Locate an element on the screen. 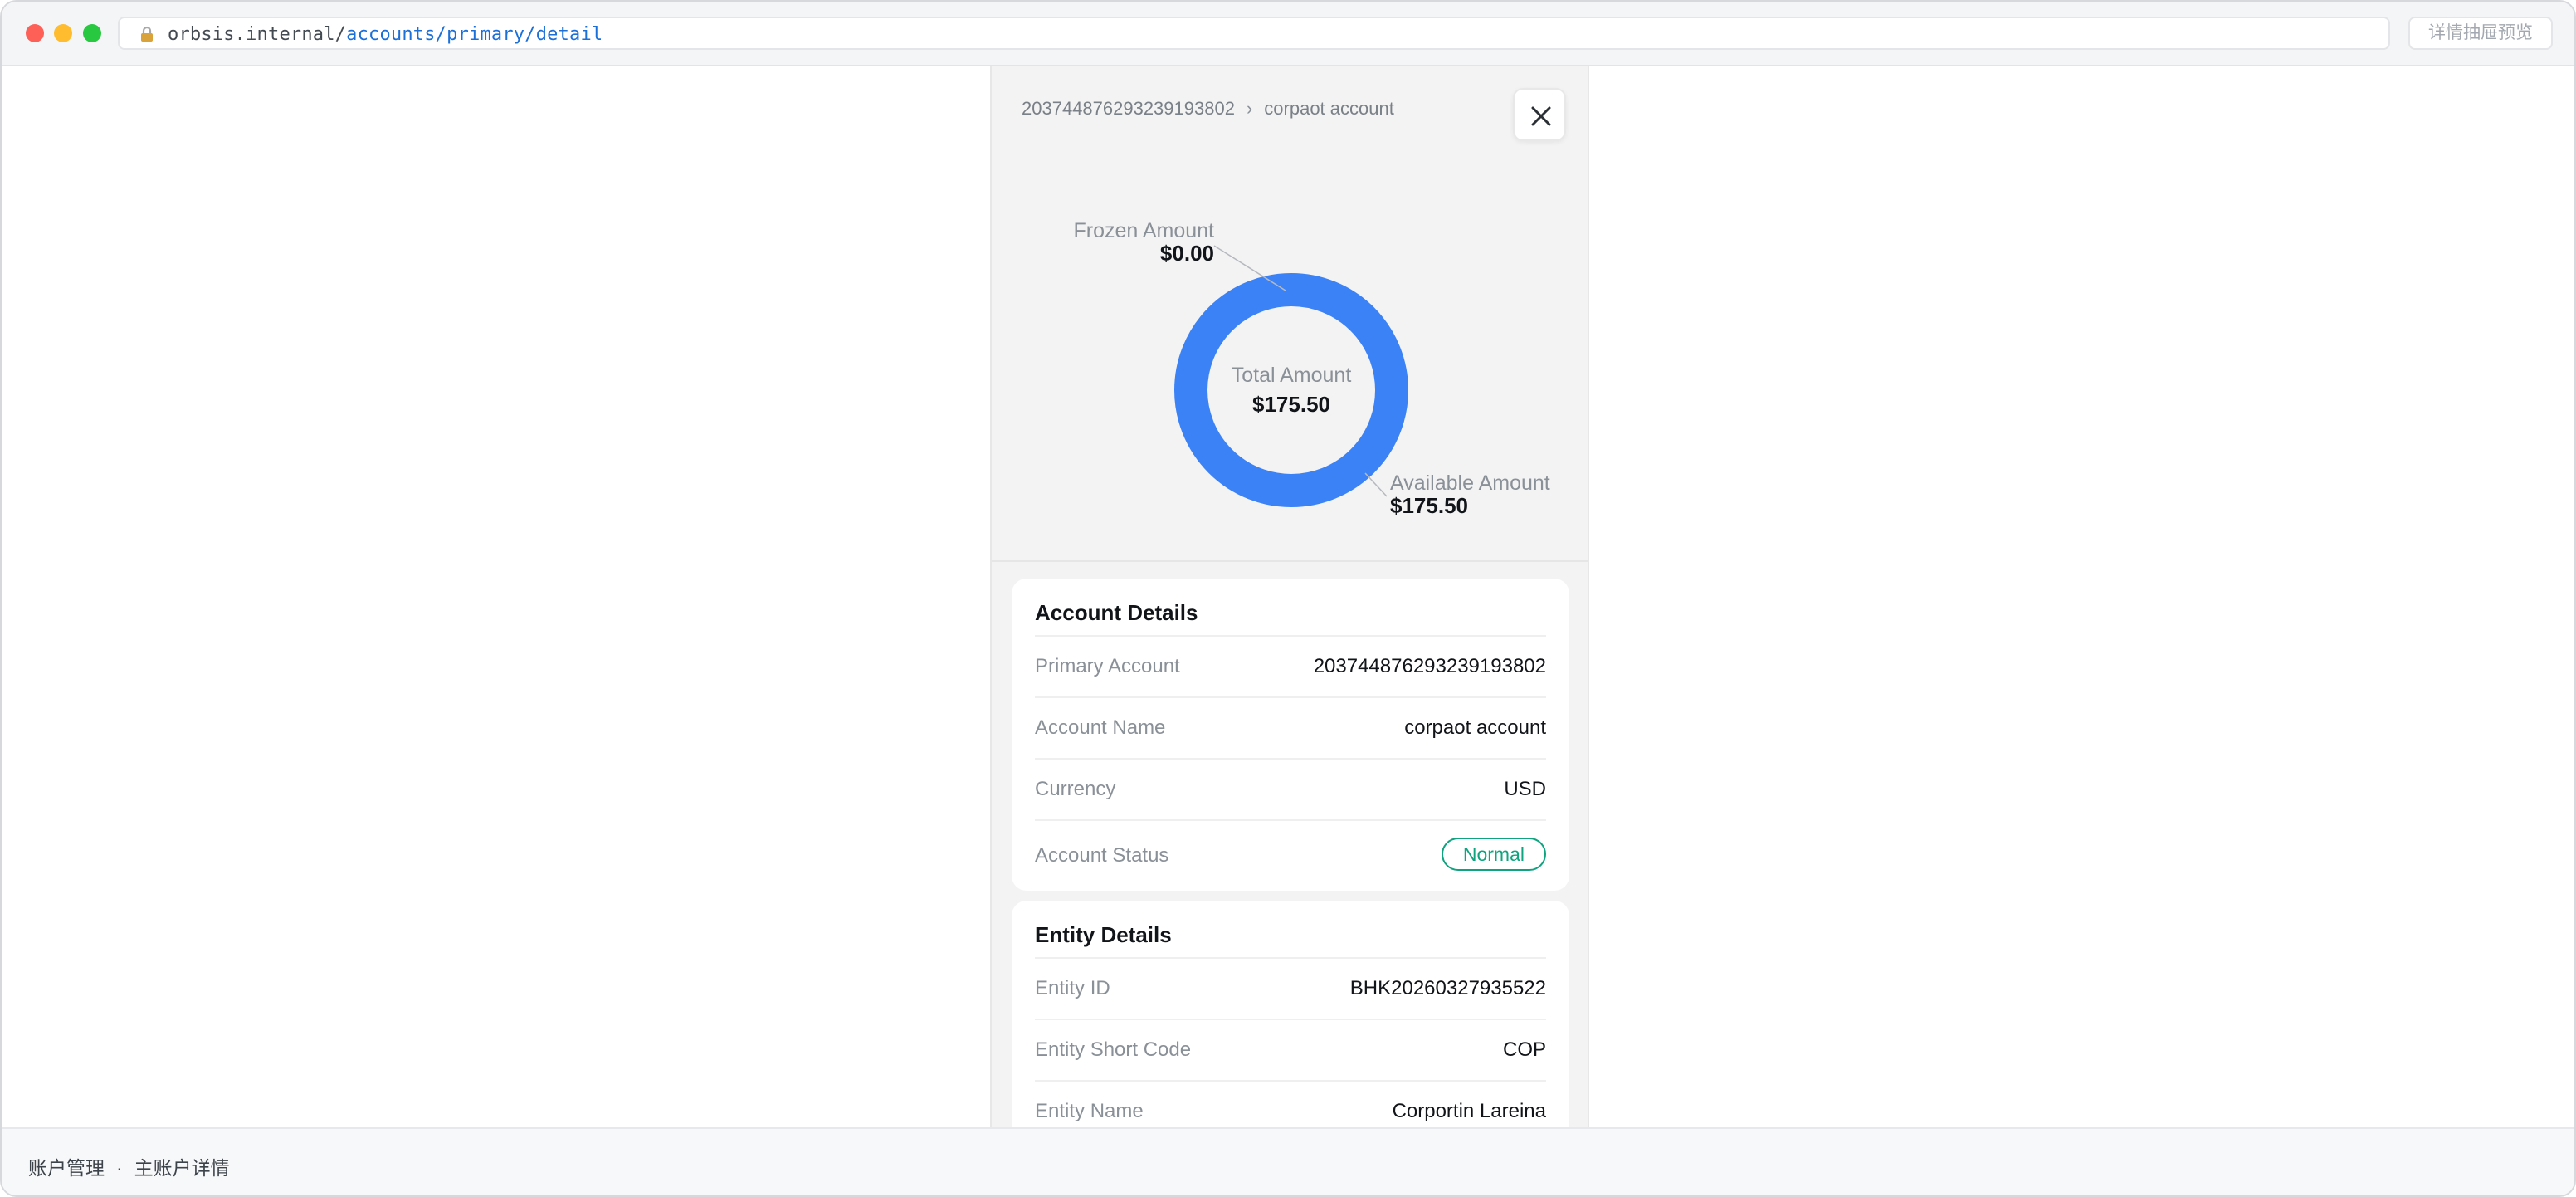 The height and width of the screenshot is (1197, 2576). detail-row-primary-account: Primary Account 203744876293239193802 is located at coordinates (1291, 667).